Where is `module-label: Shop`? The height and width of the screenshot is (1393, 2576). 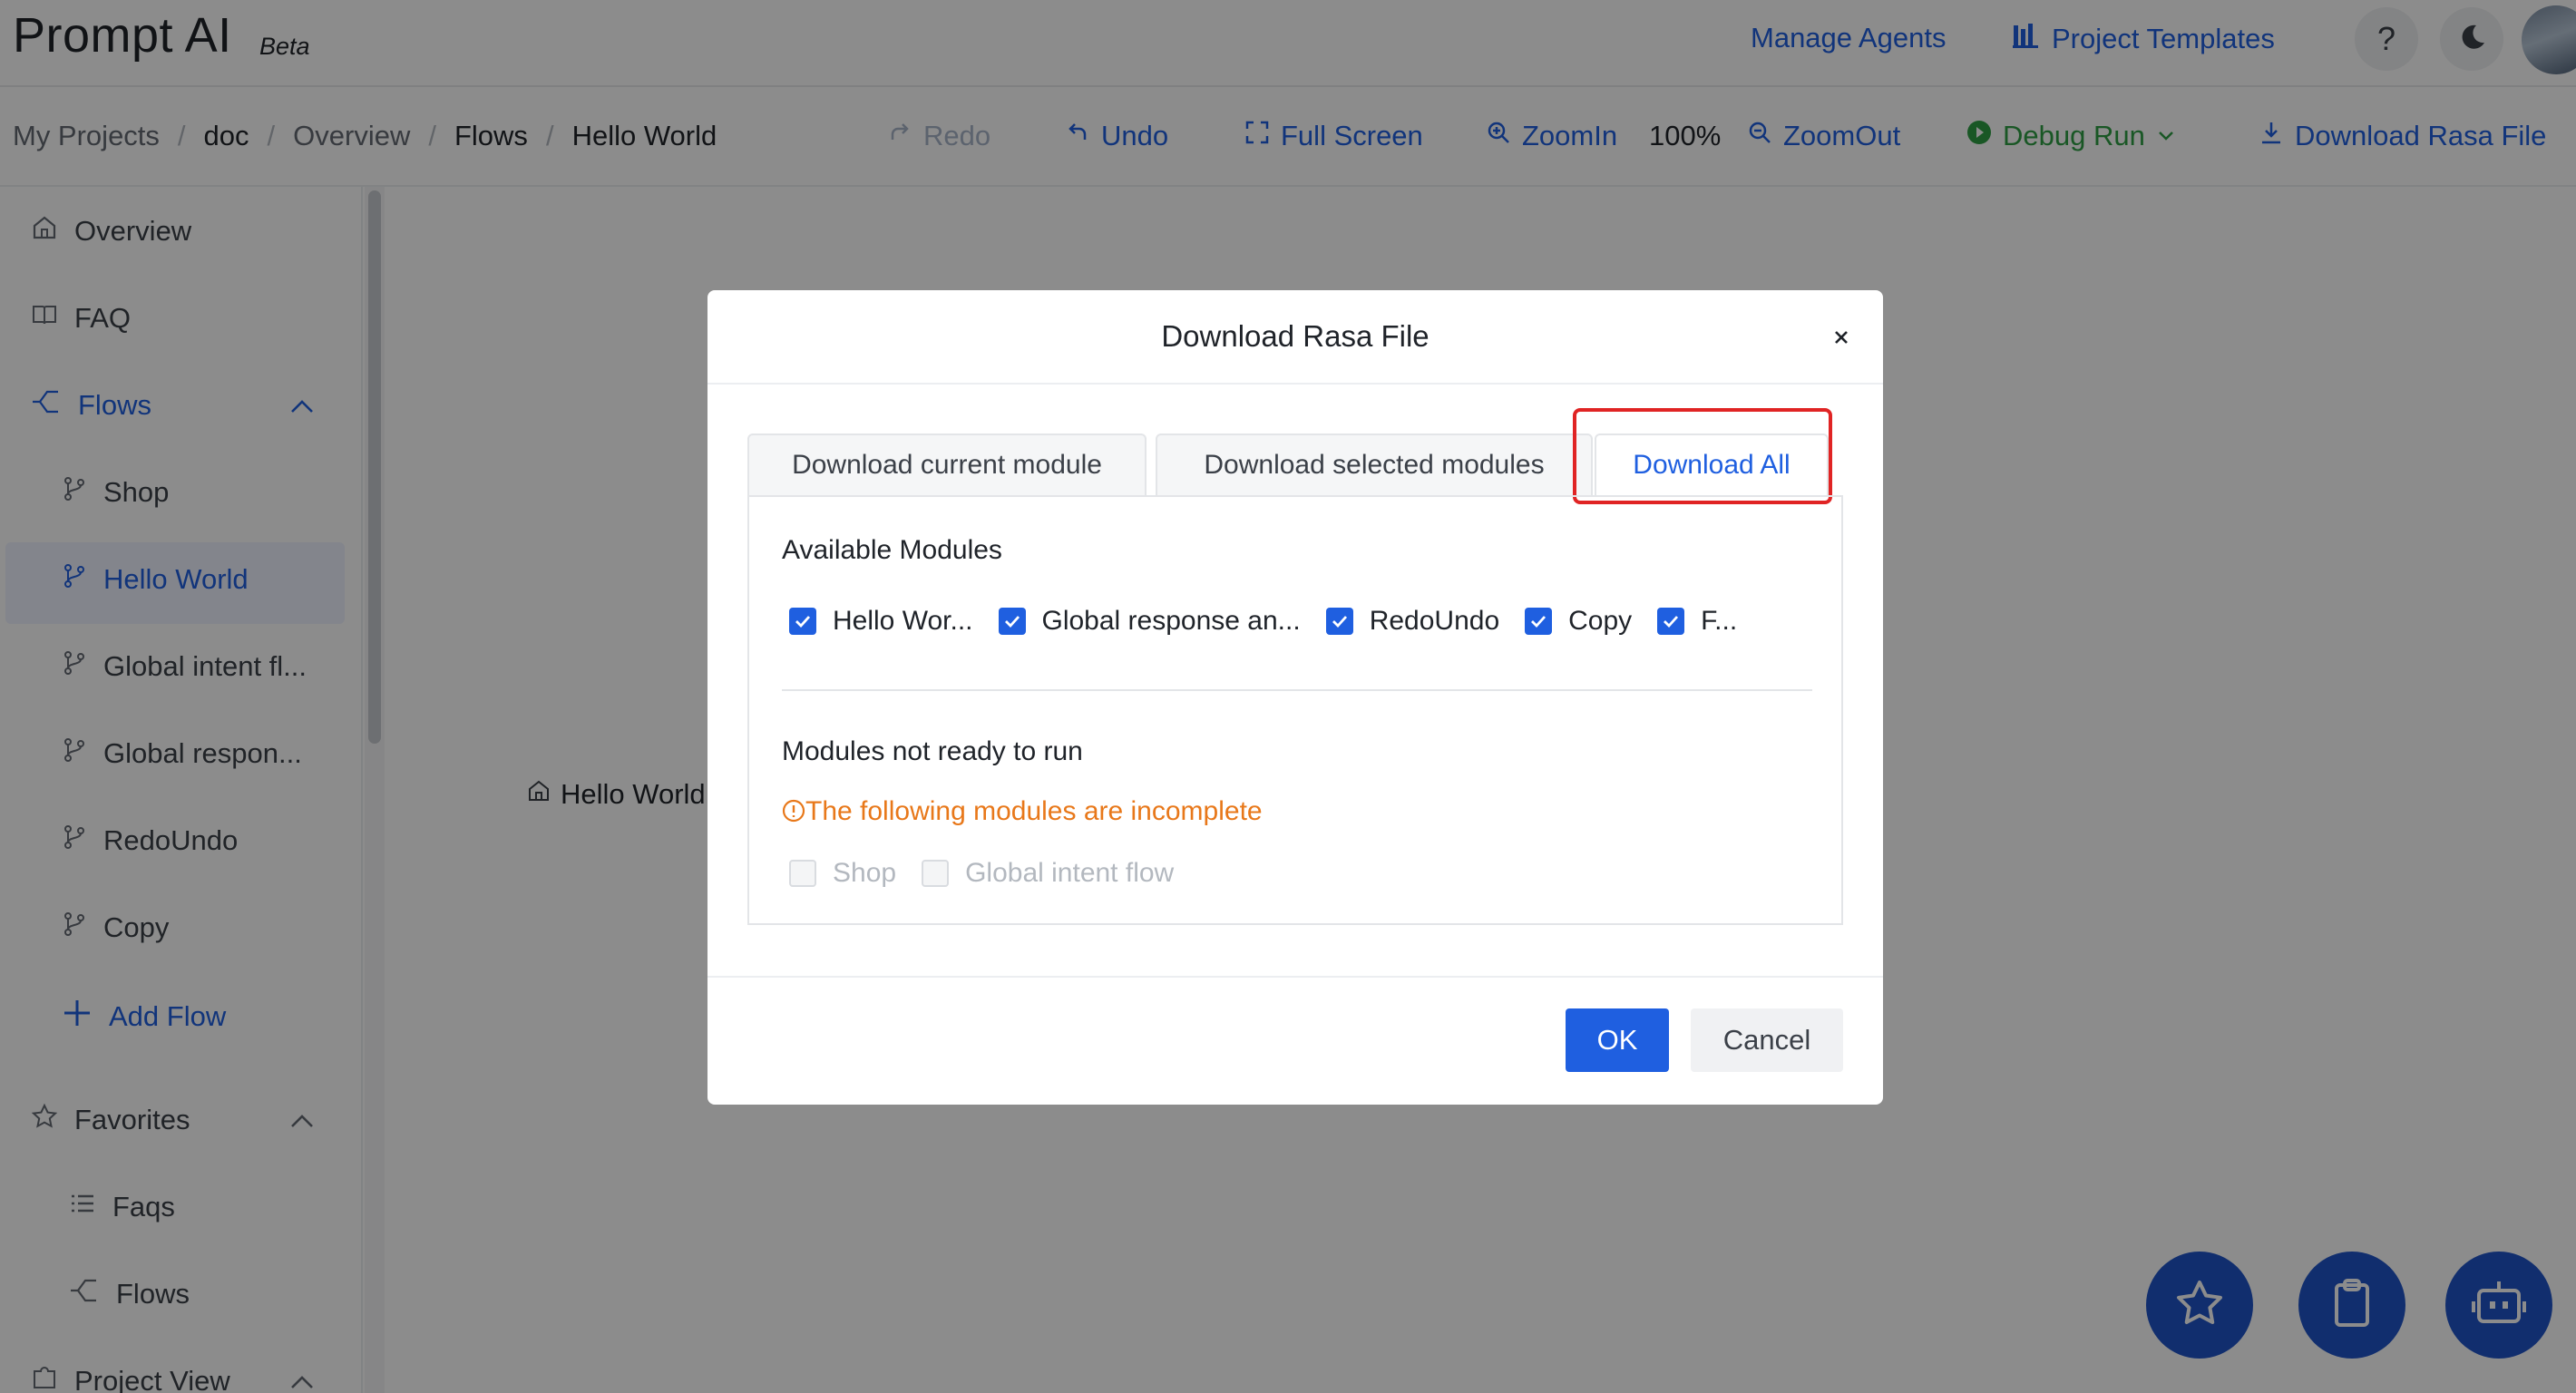 module-label: Shop is located at coordinates (865, 873).